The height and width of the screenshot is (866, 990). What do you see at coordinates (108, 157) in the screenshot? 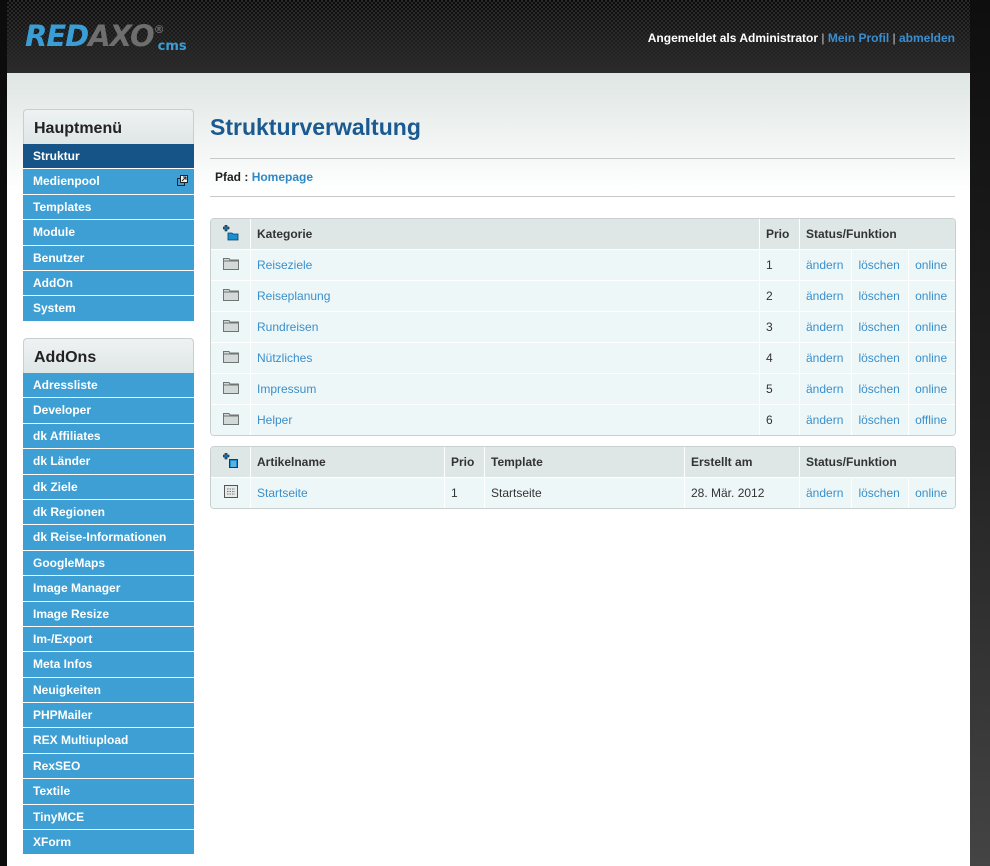
I see `nav-item-struktur: Struktur` at bounding box center [108, 157].